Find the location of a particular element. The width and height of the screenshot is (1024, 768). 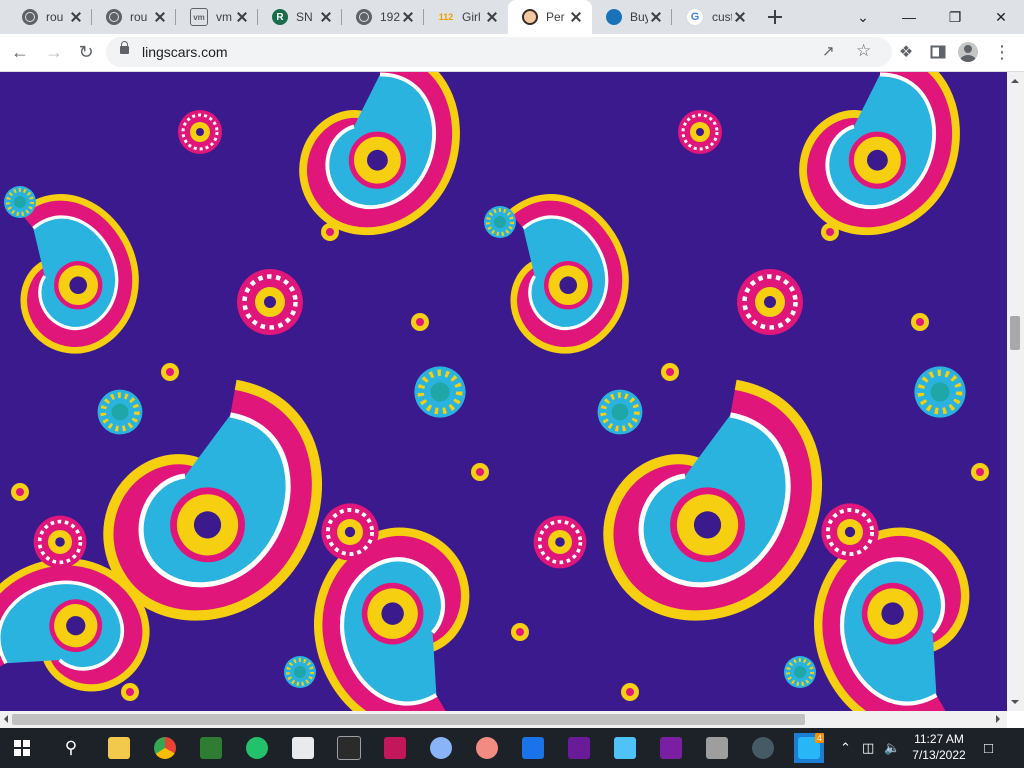

buy-logo-icon is located at coordinates (614, 17).